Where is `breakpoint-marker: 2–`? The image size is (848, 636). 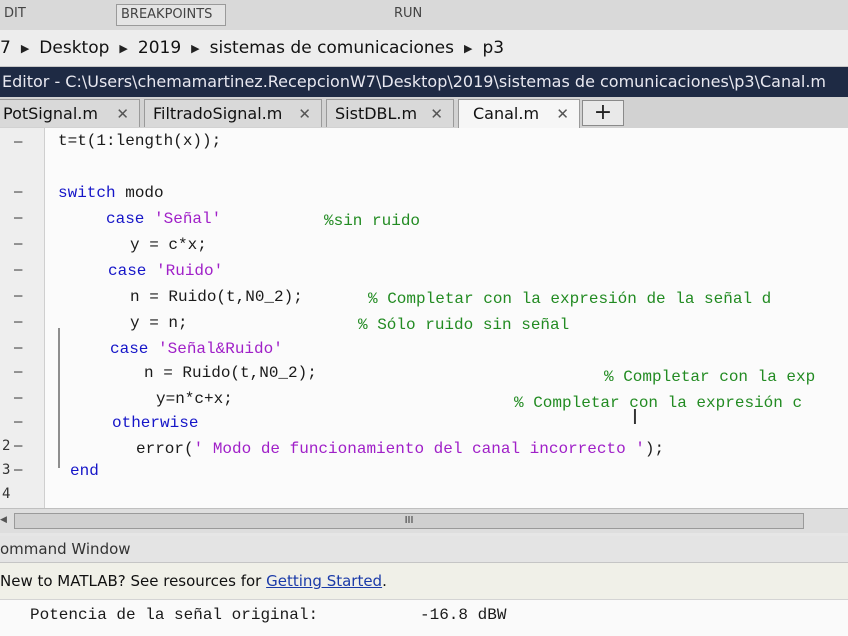 breakpoint-marker: 2– is located at coordinates (21, 446).